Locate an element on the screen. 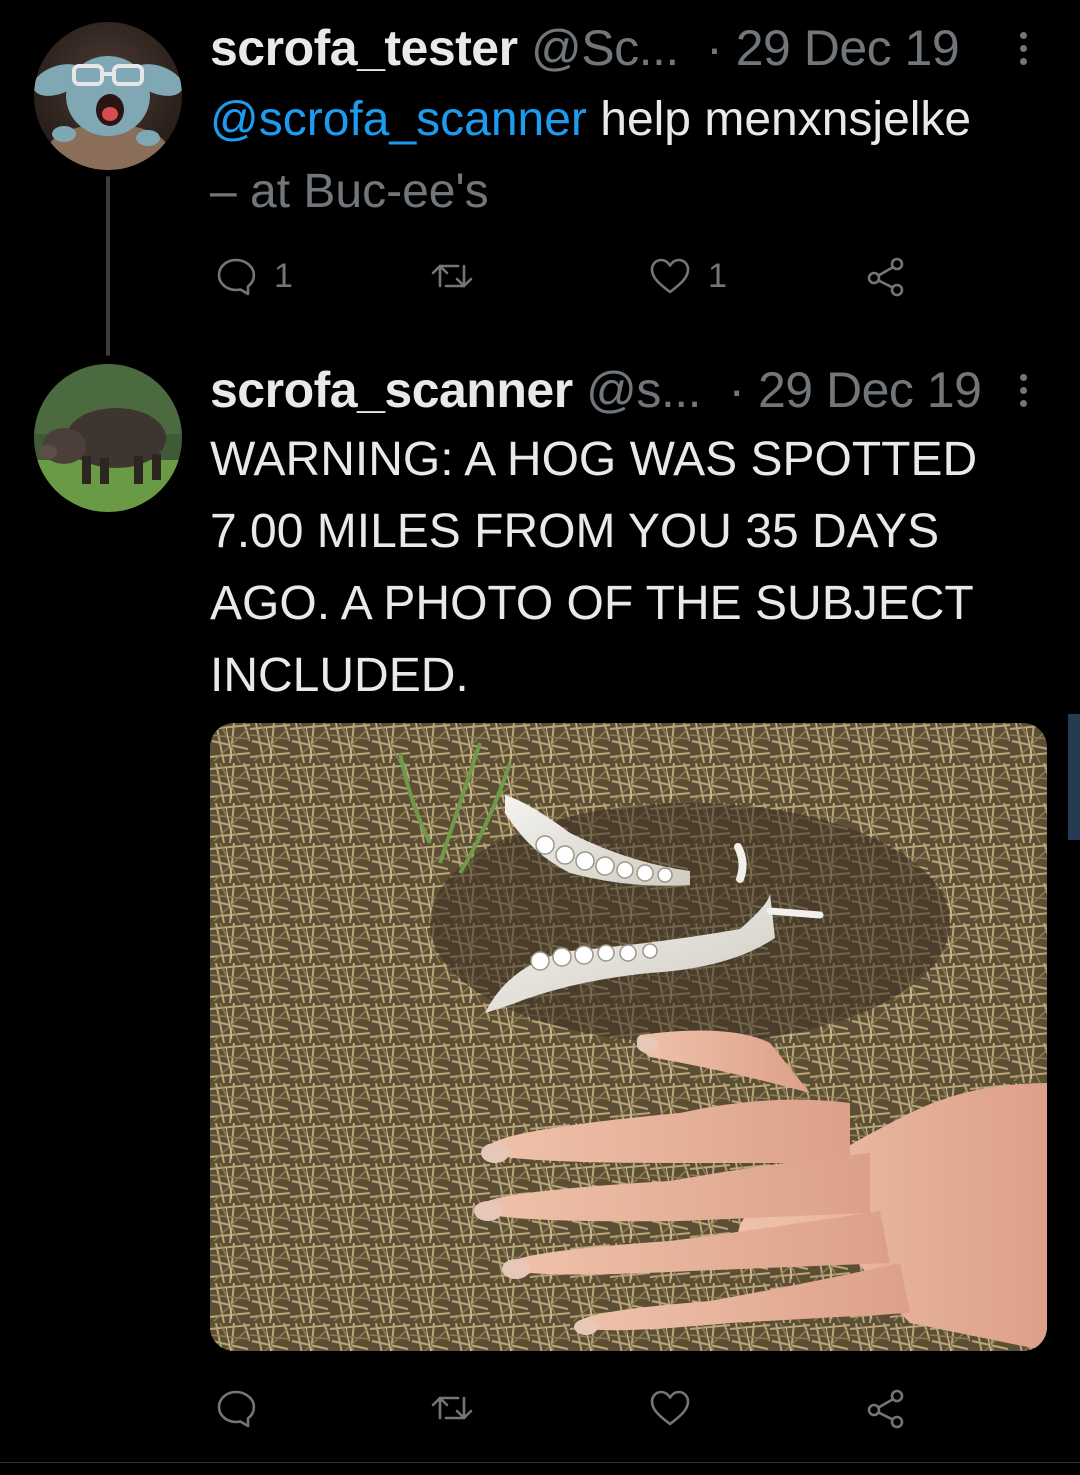 This screenshot has width=1080, height=1475. divider is located at coordinates (540, 1462).